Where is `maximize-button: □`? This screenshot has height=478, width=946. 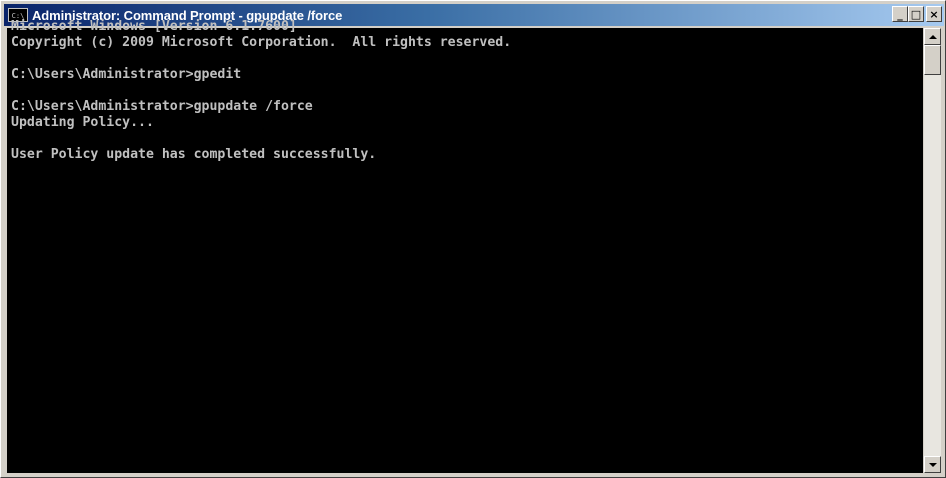
maximize-button: □ is located at coordinates (916, 14).